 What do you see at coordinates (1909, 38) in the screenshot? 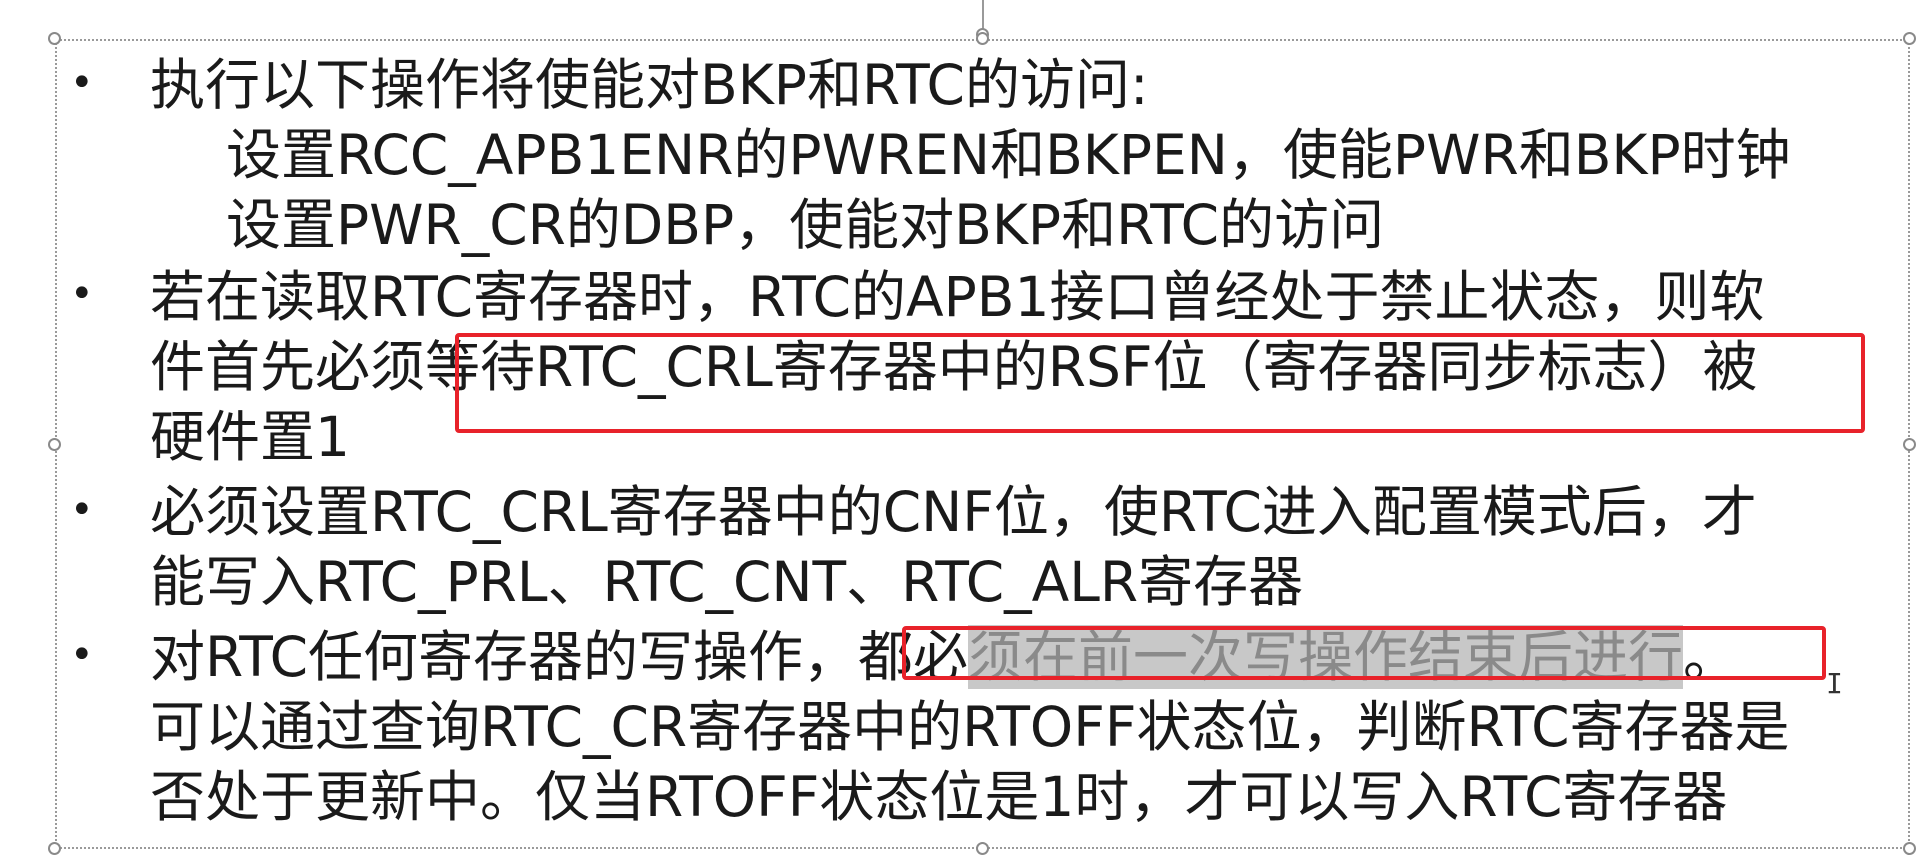
I see `resize-handle-top-right` at bounding box center [1909, 38].